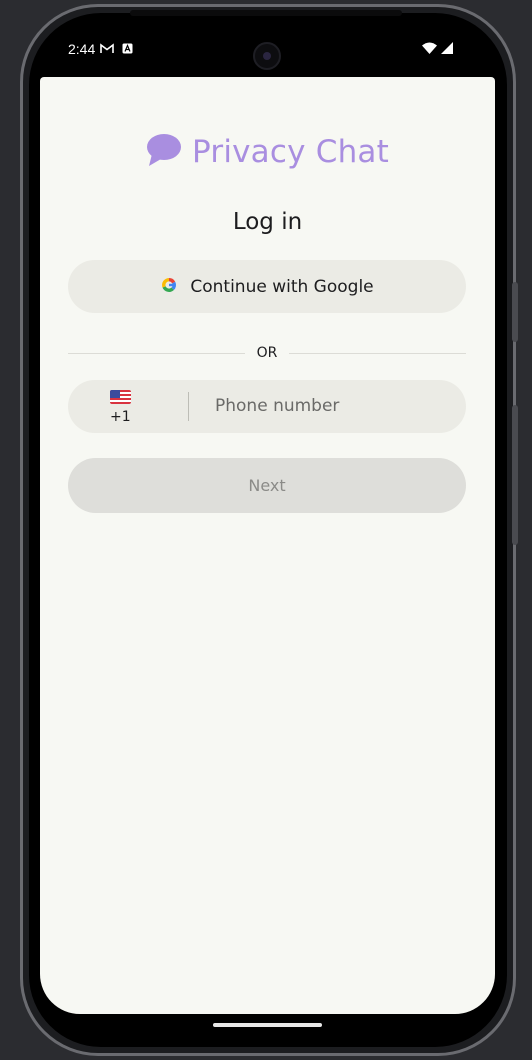 The width and height of the screenshot is (532, 1060). I want to click on status-time: 2:44, so click(82, 49).